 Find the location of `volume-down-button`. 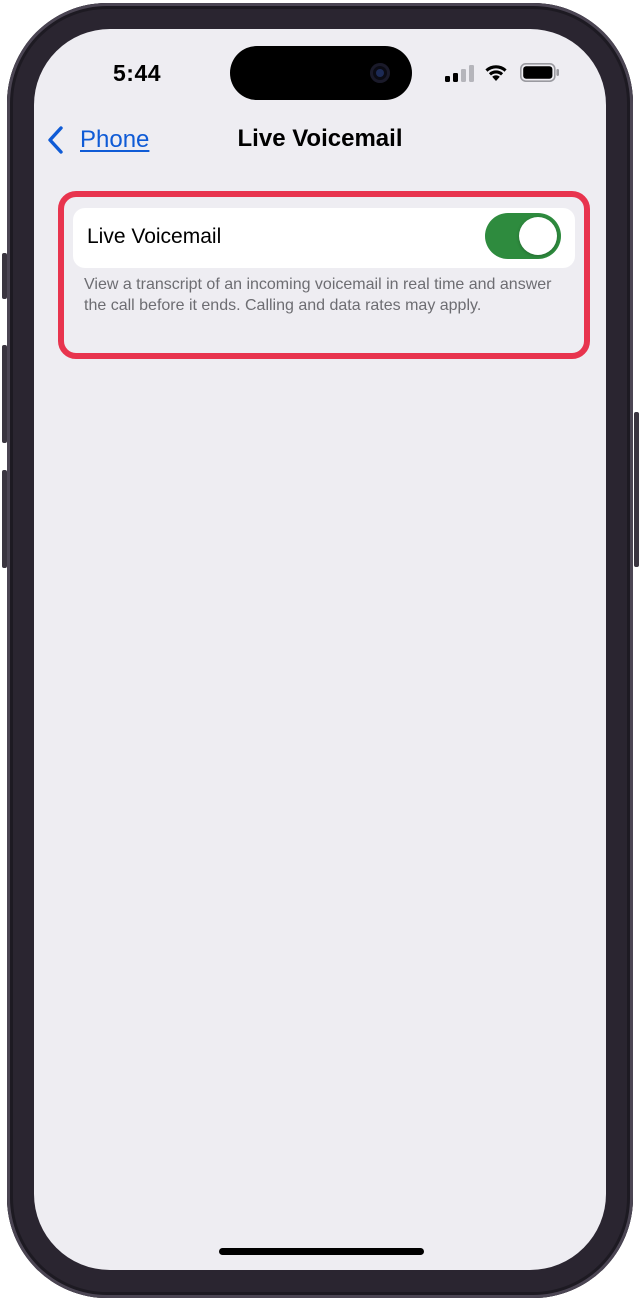

volume-down-button is located at coordinates (4, 519).